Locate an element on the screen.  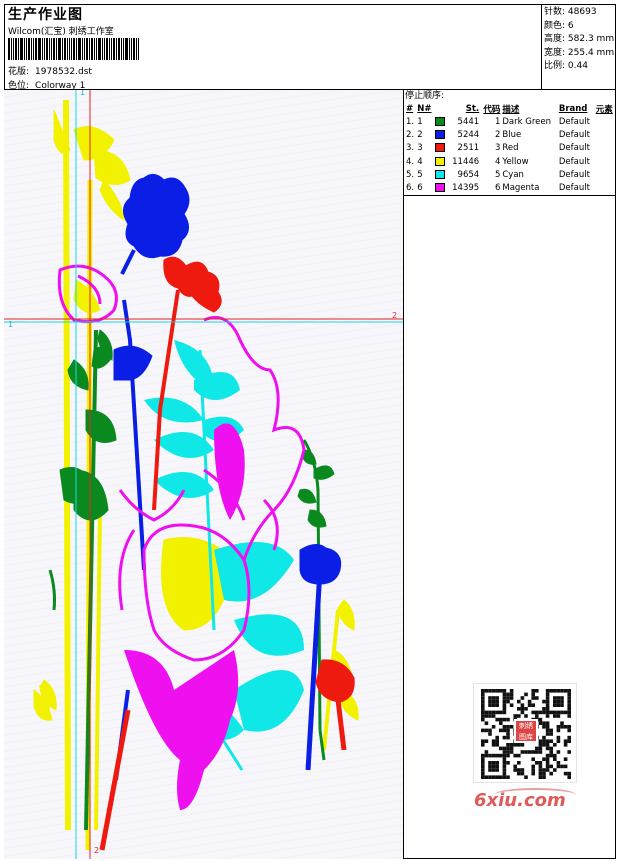
stop-sequence-title: 停止顺序: is located at coordinates (425, 96).